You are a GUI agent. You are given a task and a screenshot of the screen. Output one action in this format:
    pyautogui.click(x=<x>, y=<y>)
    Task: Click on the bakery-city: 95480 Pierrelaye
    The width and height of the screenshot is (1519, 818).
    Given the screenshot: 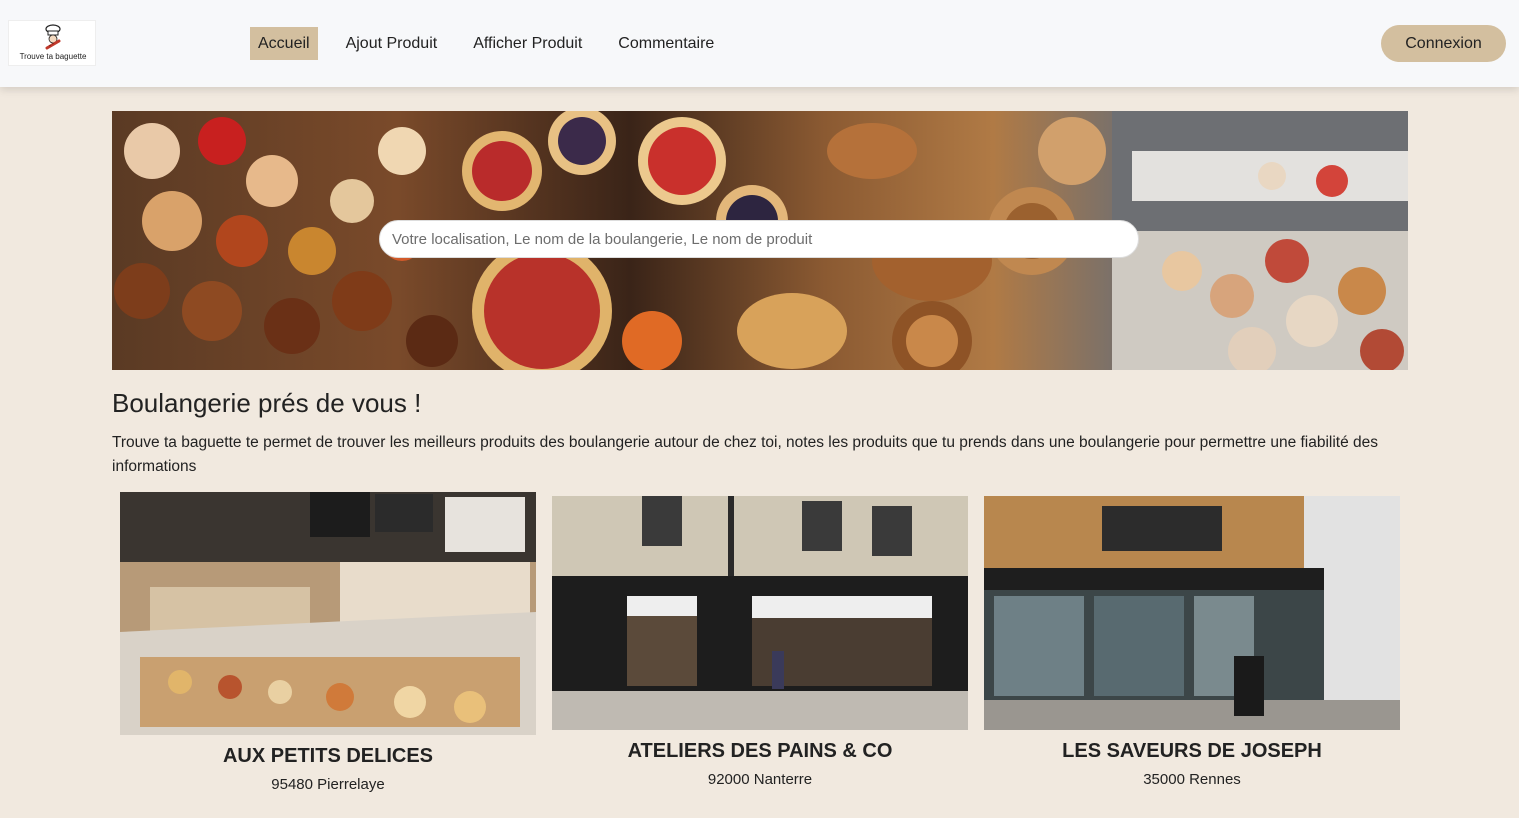 What is the action you would take?
    pyautogui.click(x=328, y=784)
    